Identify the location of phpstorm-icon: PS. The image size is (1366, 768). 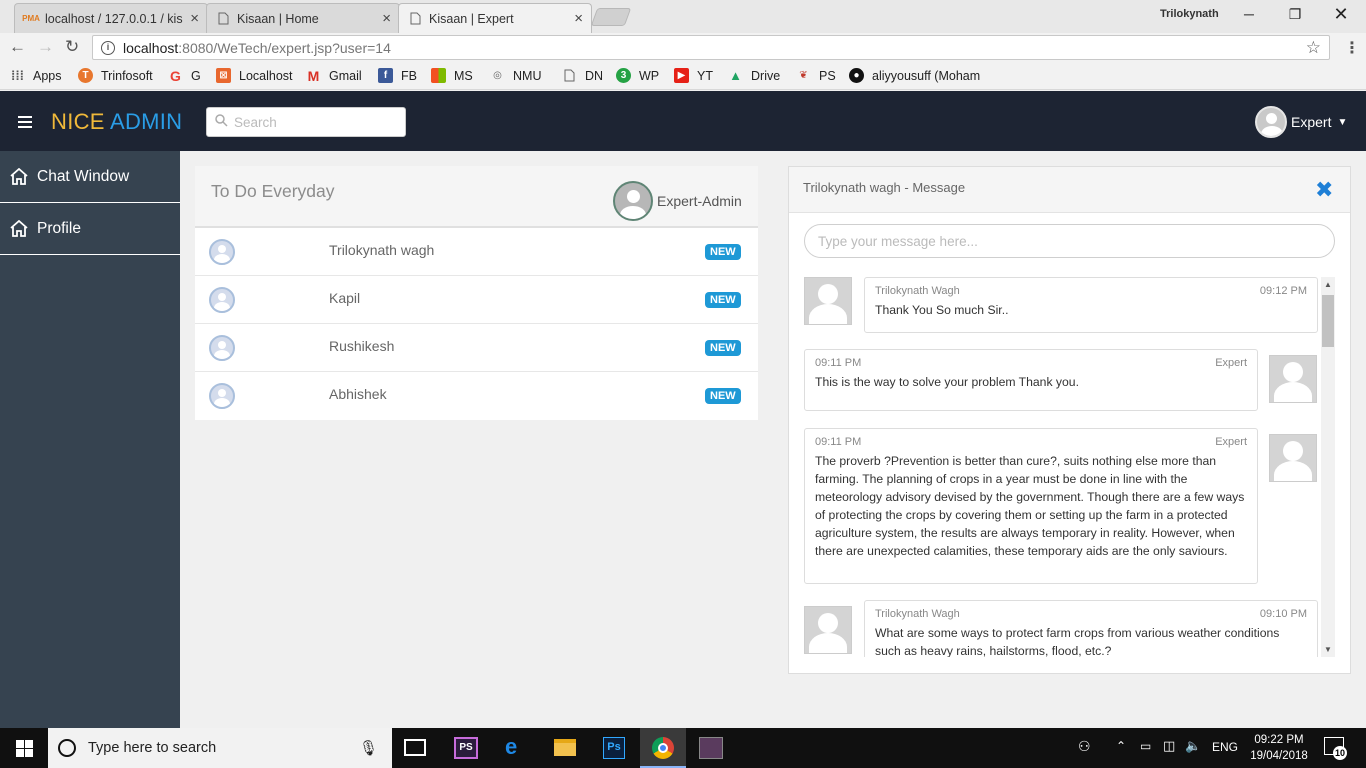
(466, 748).